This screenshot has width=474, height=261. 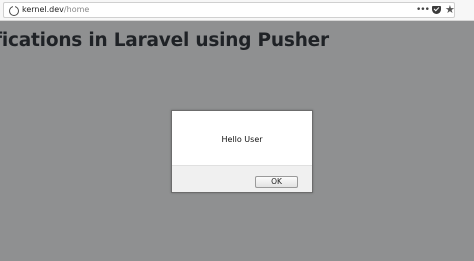 I want to click on browser-toolbar: kernel.dev/home ••• ★, so click(x=237, y=10).